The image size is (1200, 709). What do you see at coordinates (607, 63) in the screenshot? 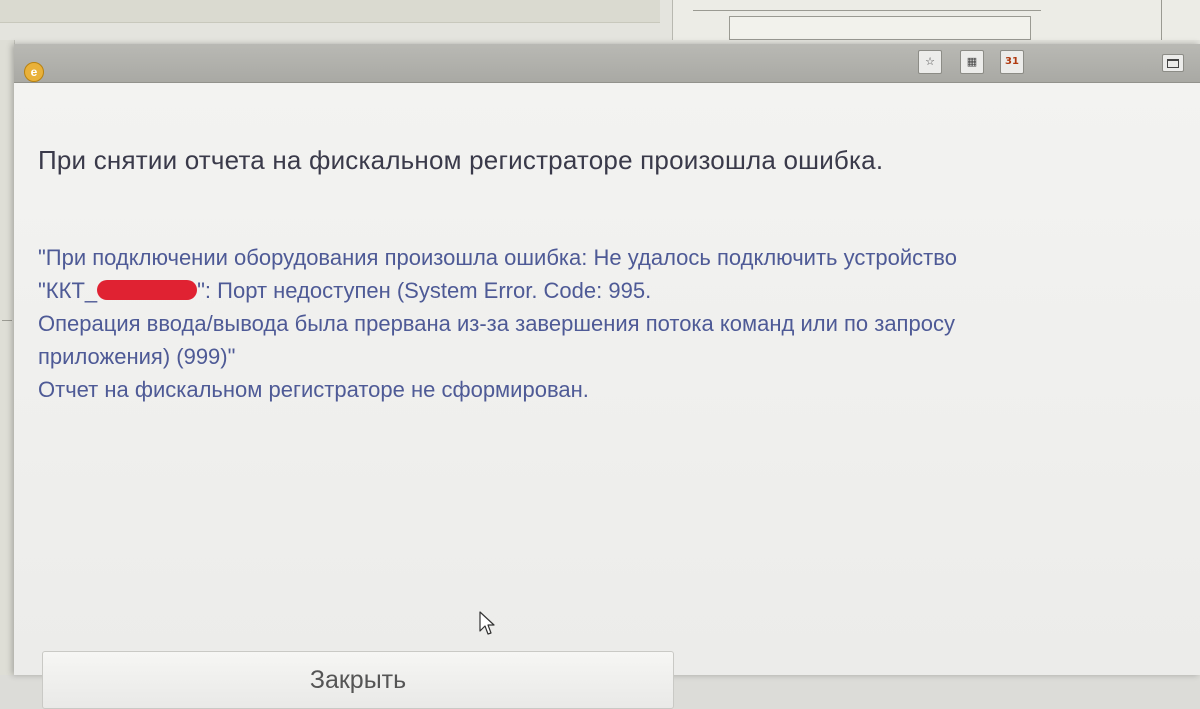
I see `dialog-titlebar: e ☆ ▦ 31` at bounding box center [607, 63].